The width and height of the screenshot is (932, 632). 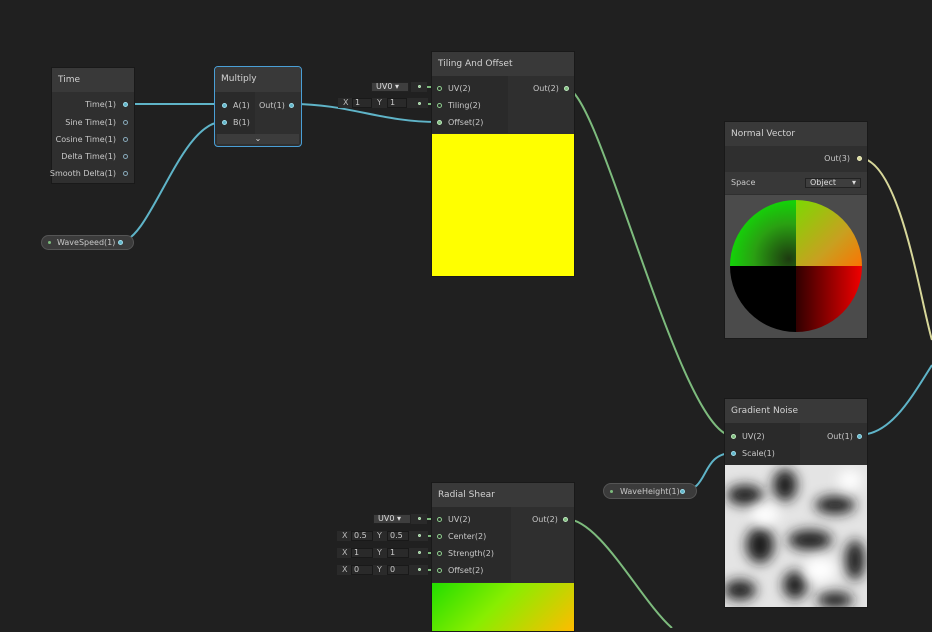 I want to click on time-output-delta: Delta Time(1), so click(x=88, y=156).